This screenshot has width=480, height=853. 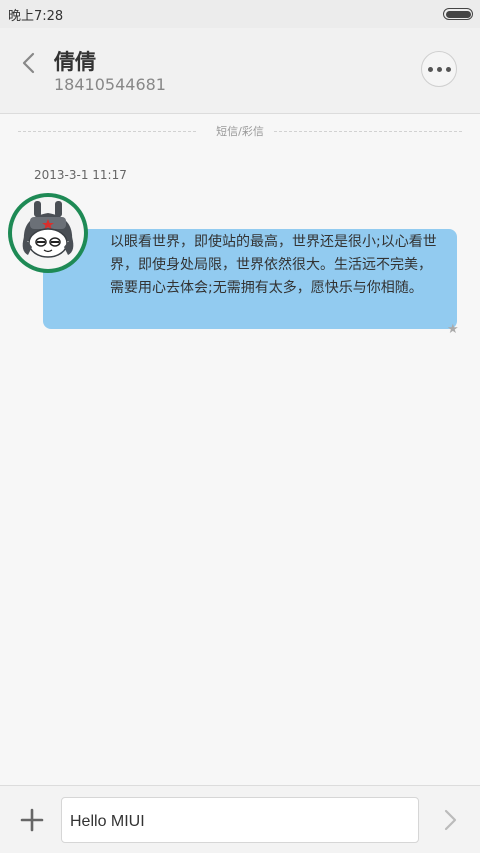 I want to click on plus-icon, so click(x=32, y=820).